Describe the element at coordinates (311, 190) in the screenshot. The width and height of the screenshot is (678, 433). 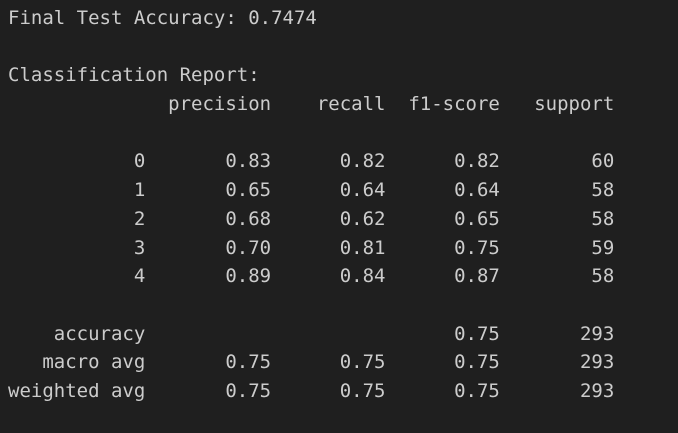
I see `class-row-1: 1 0.65 0.64 0.64 58` at that location.